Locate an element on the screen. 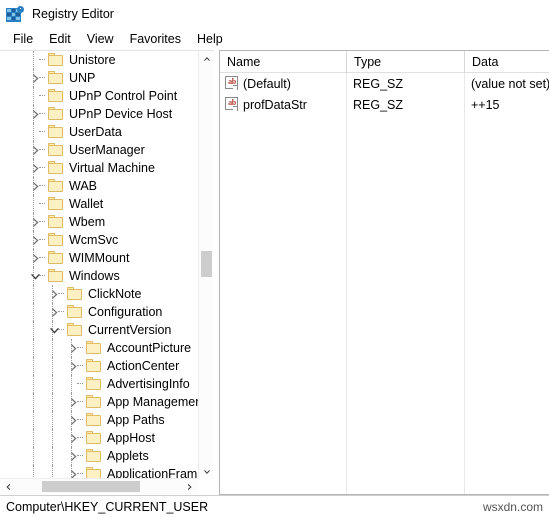 Image resolution: width=549 pixels, height=517 pixels. menu-item-help: Help is located at coordinates (210, 39).